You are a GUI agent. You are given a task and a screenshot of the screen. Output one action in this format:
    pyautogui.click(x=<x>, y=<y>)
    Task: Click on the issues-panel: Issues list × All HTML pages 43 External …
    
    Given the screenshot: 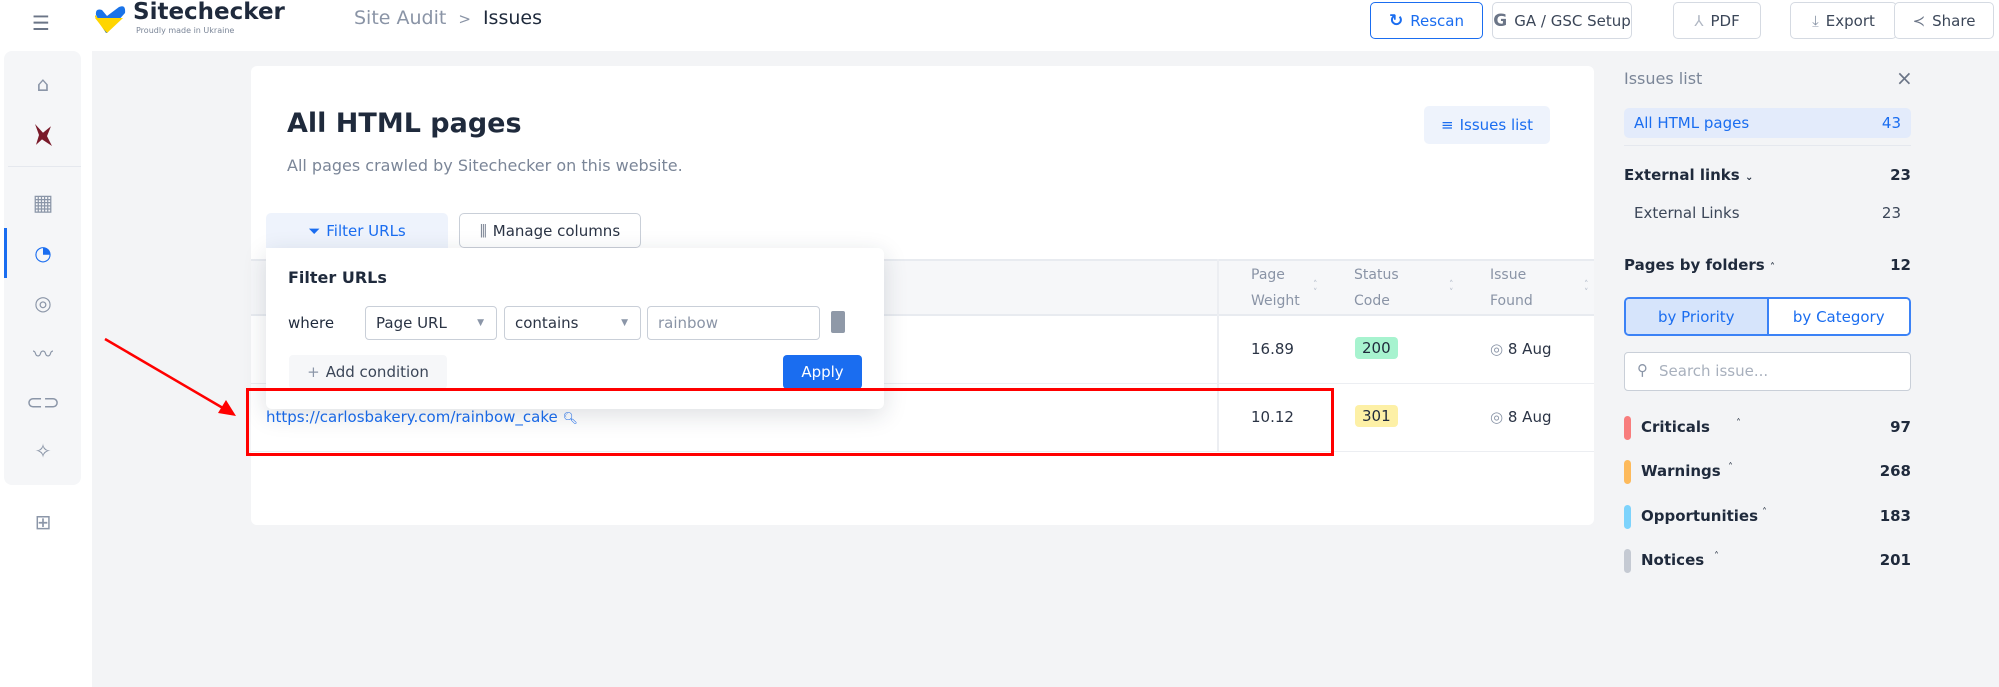 What is the action you would take?
    pyautogui.click(x=1768, y=326)
    